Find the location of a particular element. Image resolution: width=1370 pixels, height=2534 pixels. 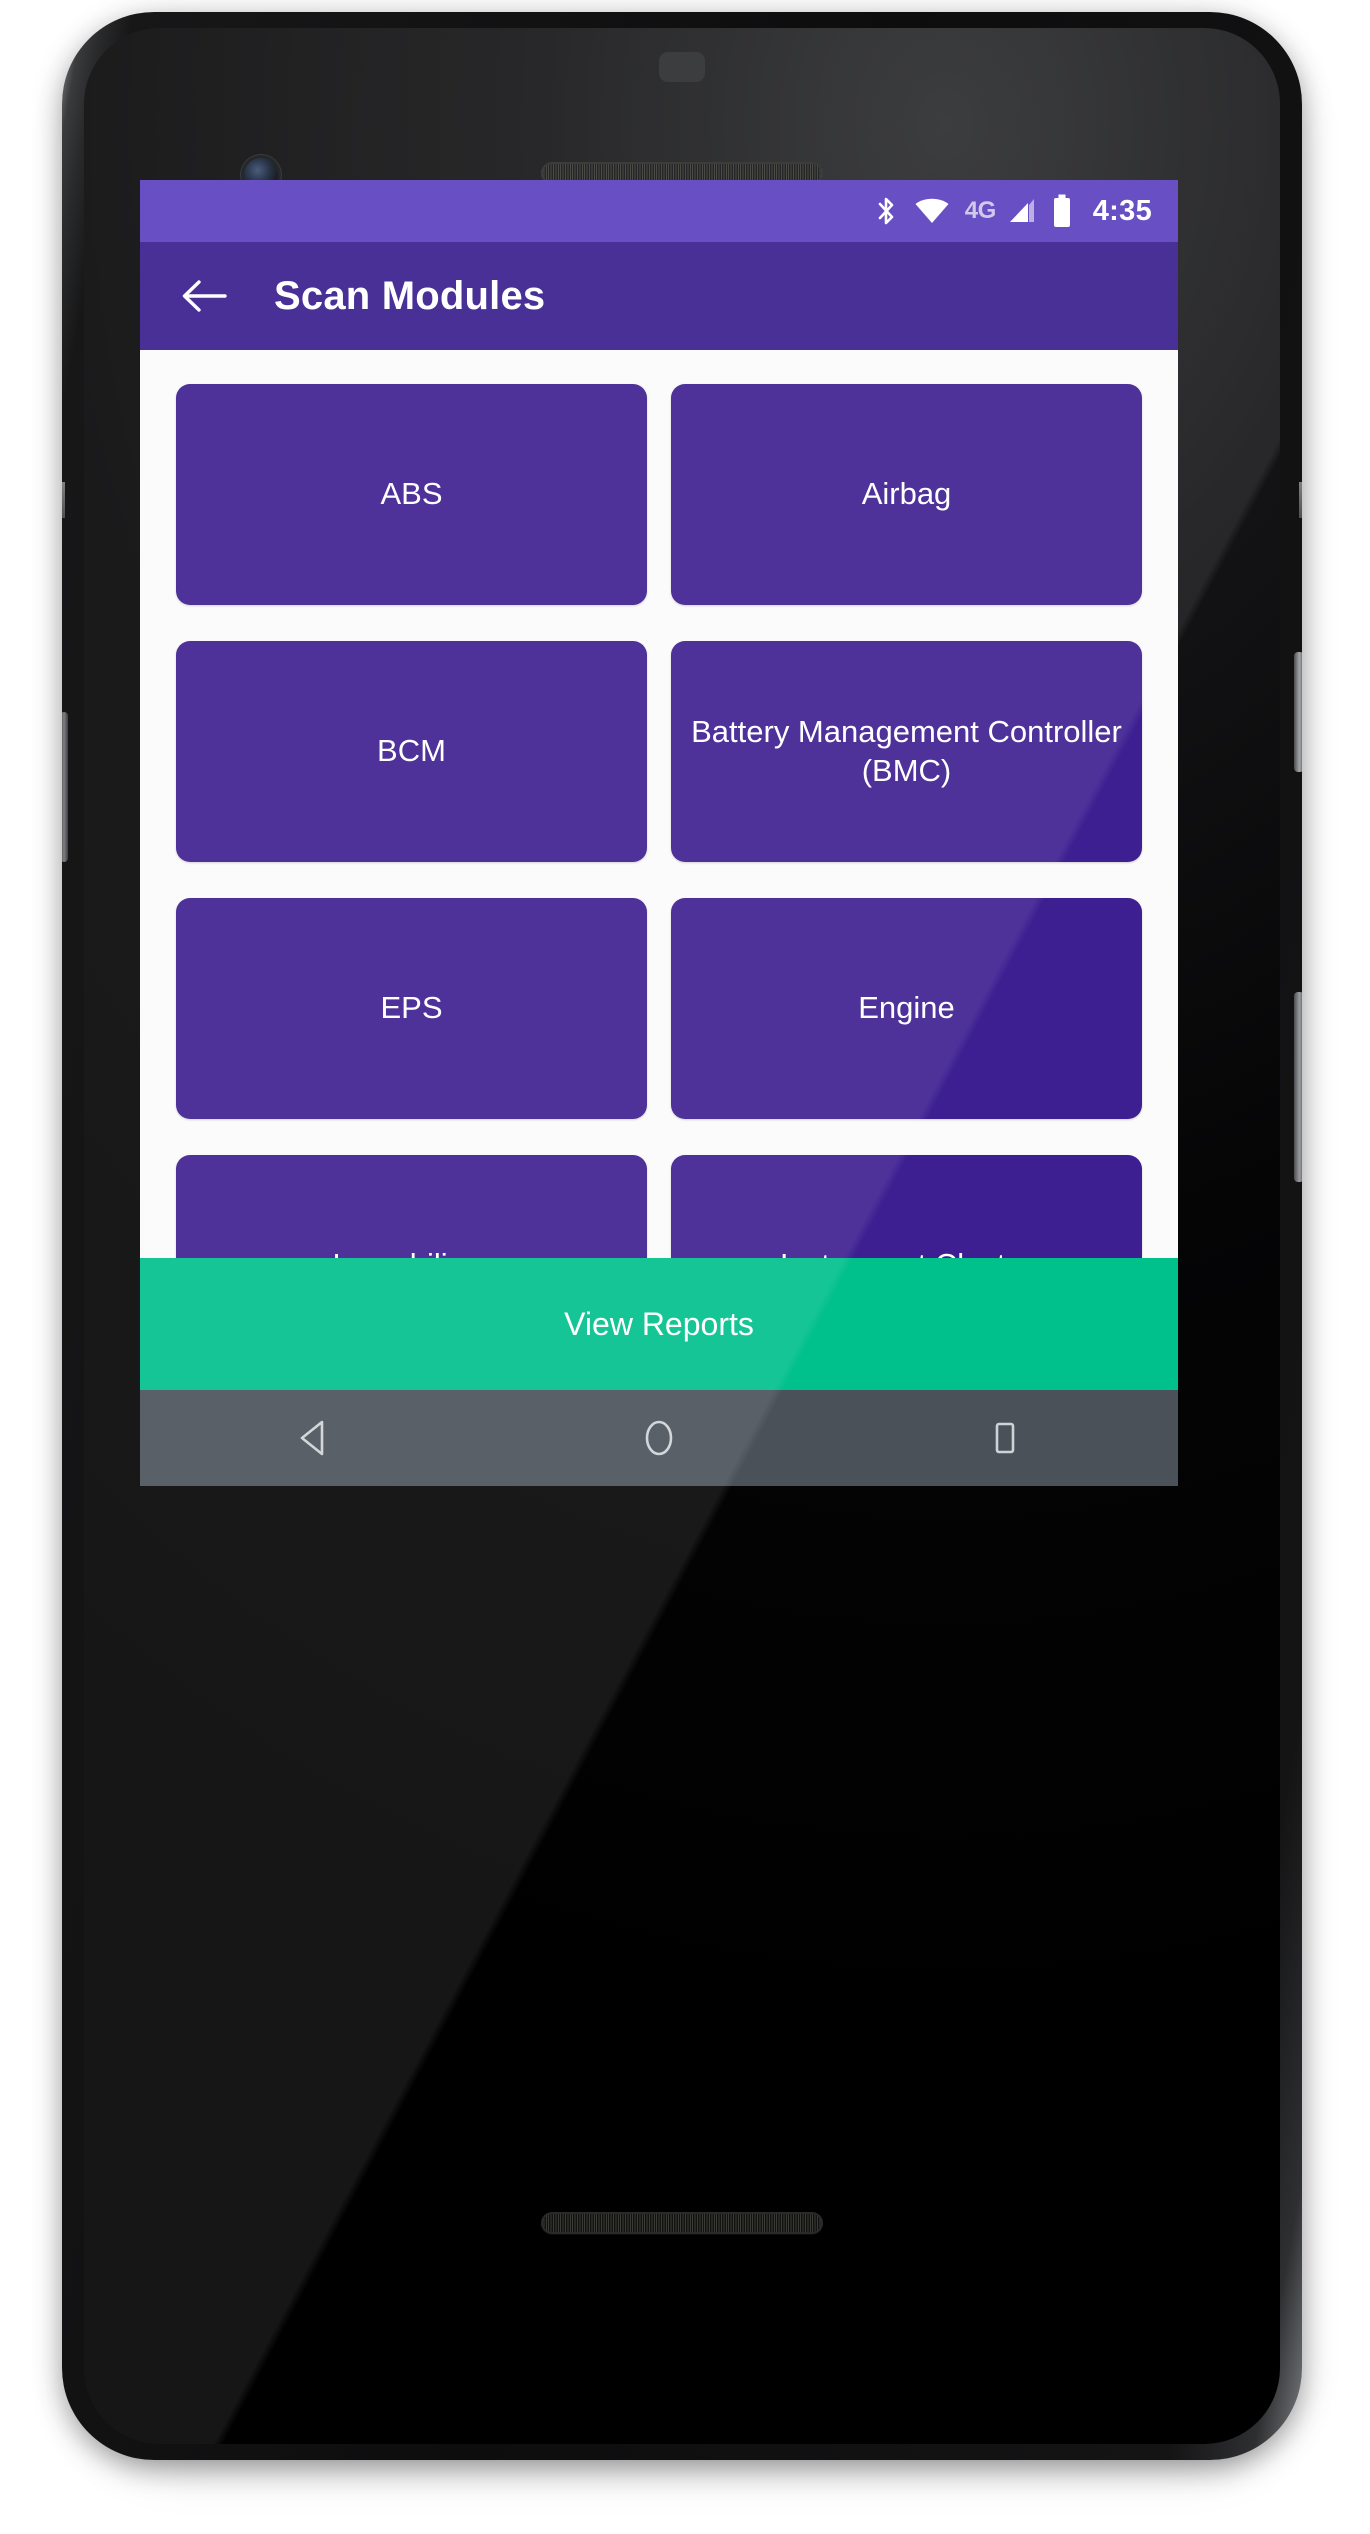

module-button-eps: EPS is located at coordinates (411, 1008).